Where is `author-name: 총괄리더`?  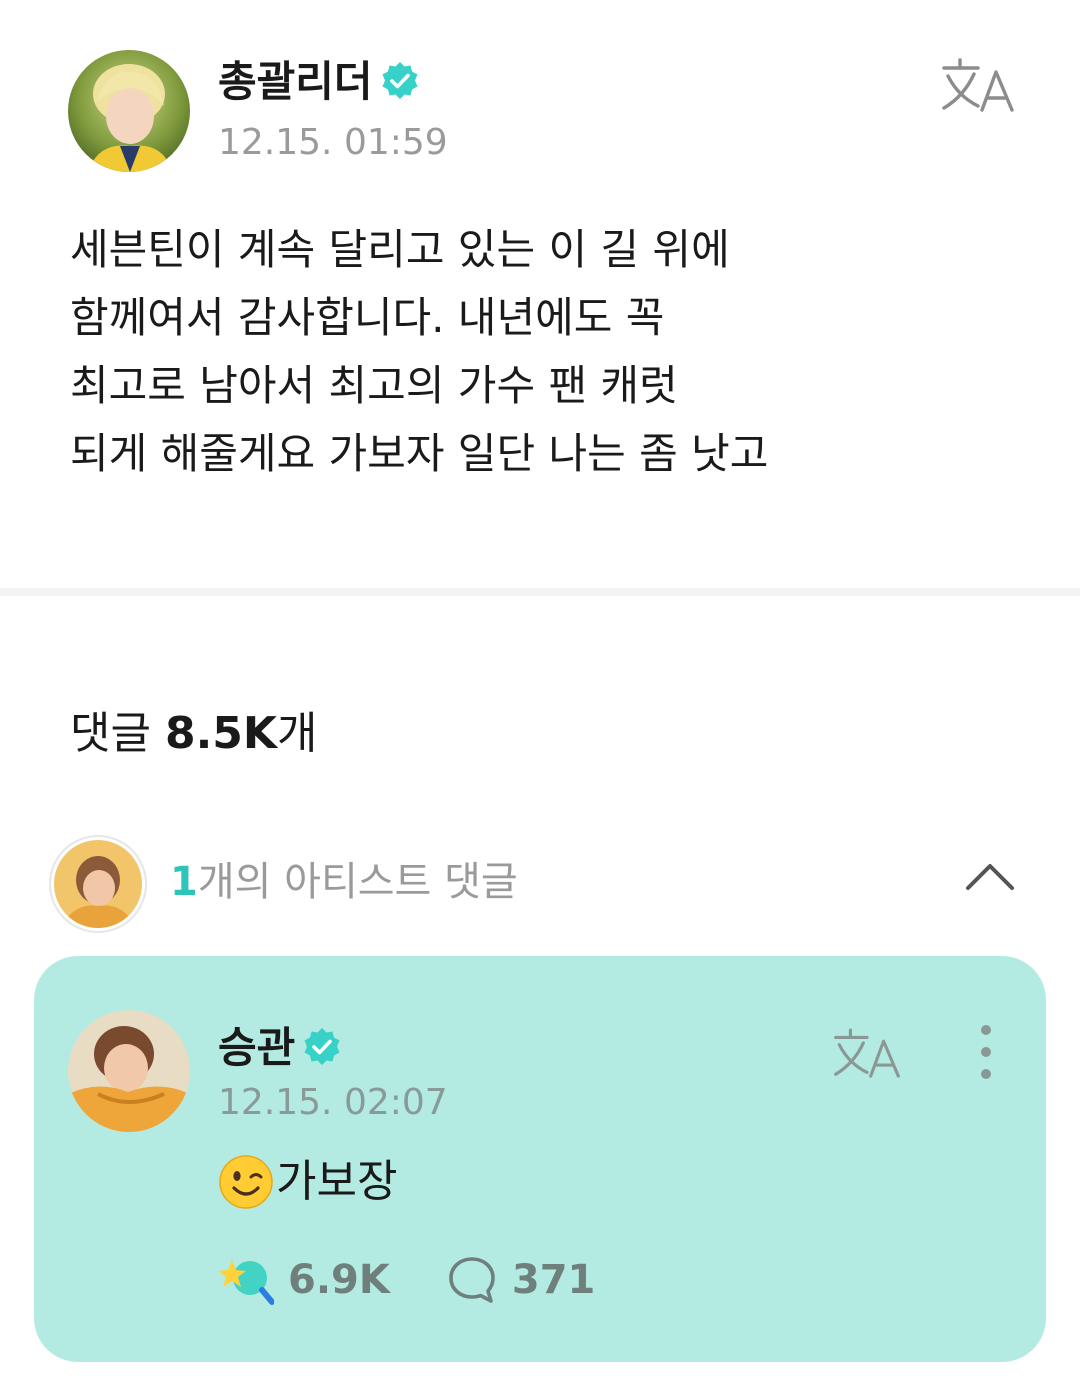 author-name: 총괄리더 is located at coordinates (295, 81).